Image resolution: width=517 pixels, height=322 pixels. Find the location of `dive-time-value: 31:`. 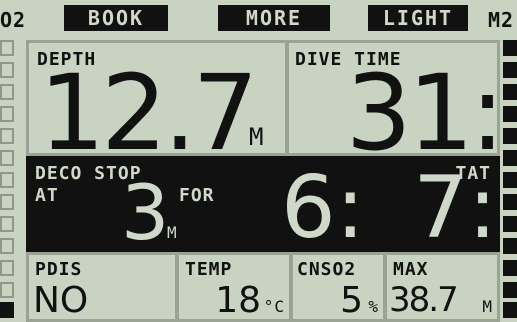

dive-time-value: 31: is located at coordinates (425, 113).